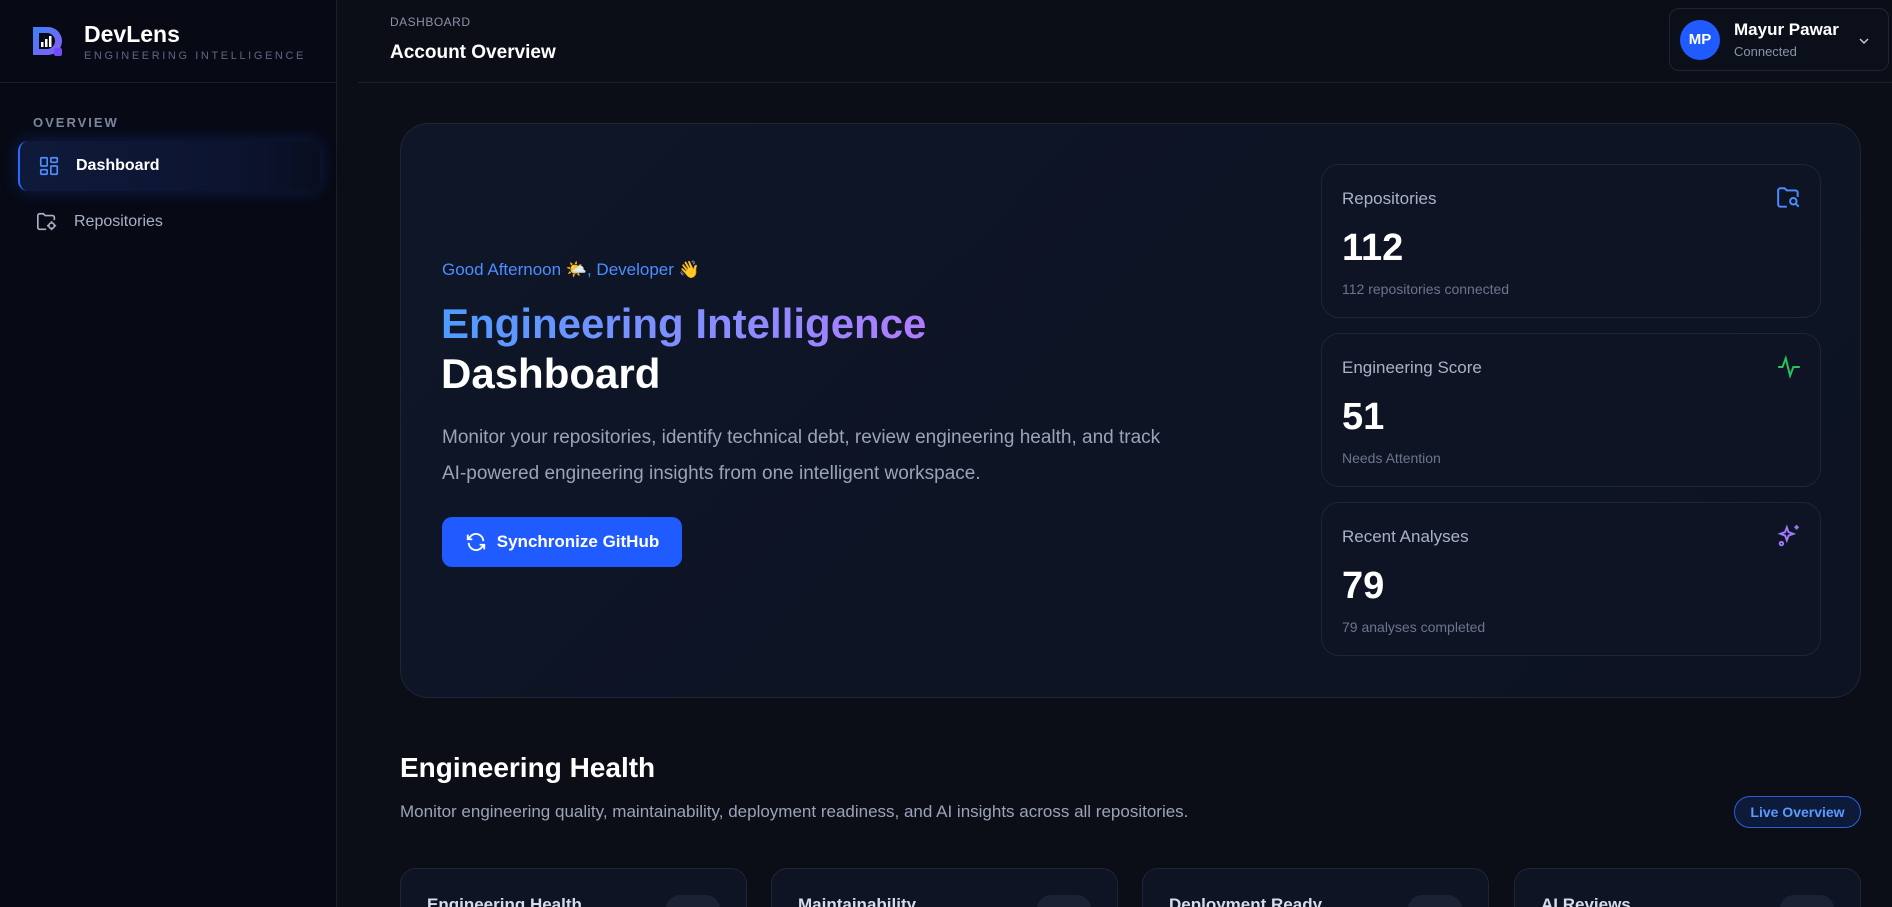  Describe the element at coordinates (1391, 458) in the screenshot. I see `stat-subtext: Needs Attention` at that location.